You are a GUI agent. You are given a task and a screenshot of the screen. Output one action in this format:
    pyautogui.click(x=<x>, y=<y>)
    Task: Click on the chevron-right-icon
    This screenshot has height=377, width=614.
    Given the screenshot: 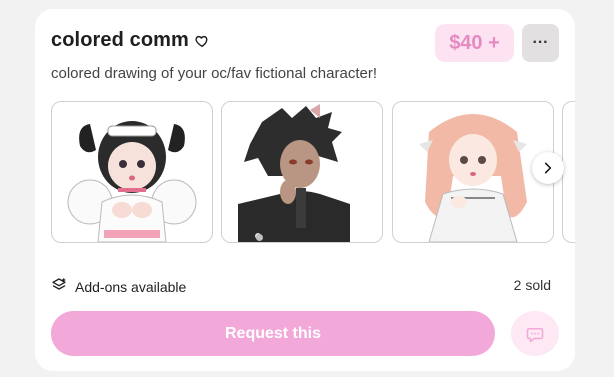 What is the action you would take?
    pyautogui.click(x=548, y=168)
    